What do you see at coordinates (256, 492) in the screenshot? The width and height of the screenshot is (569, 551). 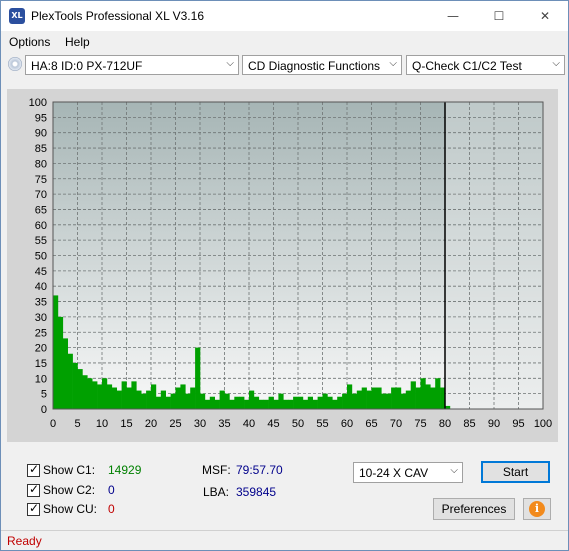 I see `lba-value: 359845` at bounding box center [256, 492].